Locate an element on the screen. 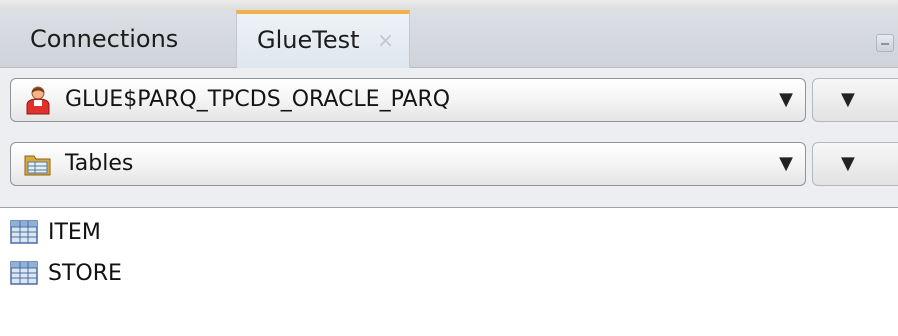 Image resolution: width=898 pixels, height=336 pixels. list-item-item: ITEM is located at coordinates (55, 232).